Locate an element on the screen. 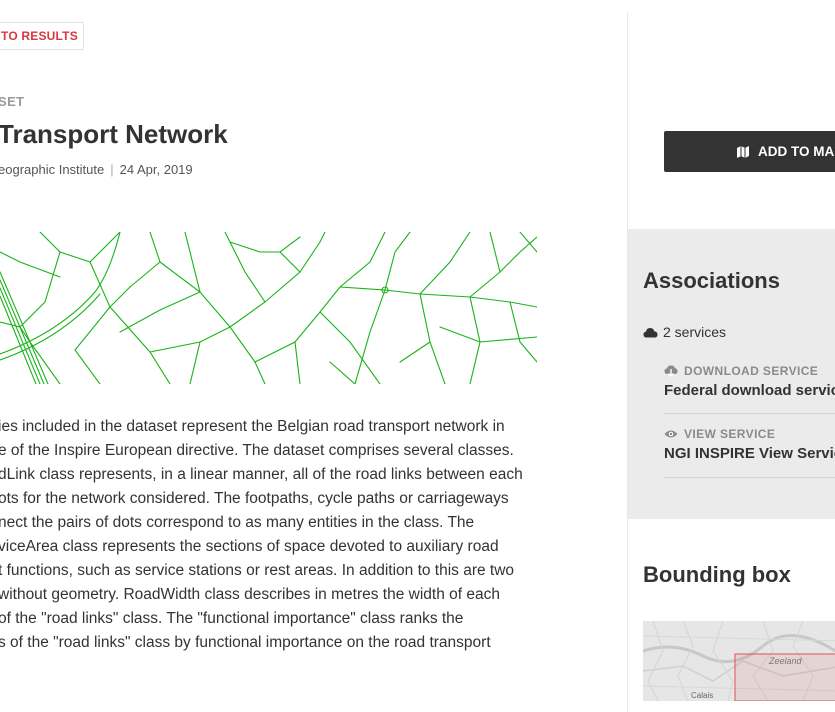 The height and width of the screenshot is (712, 835). record-meta: eographic Institute | 24 Apr, 2019 is located at coordinates (96, 169).